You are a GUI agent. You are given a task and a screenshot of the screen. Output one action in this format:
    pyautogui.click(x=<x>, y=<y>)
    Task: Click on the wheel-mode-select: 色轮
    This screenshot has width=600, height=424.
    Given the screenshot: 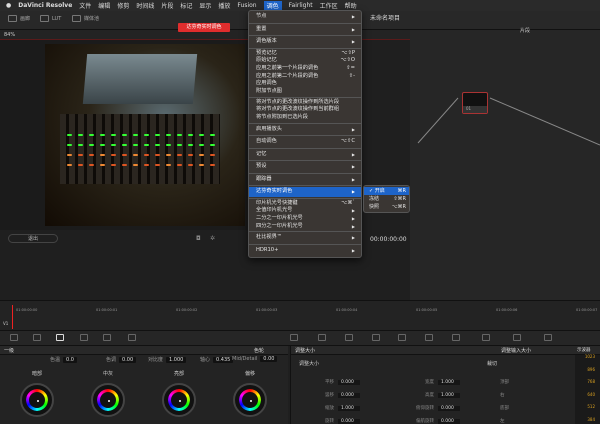 What is the action you would take?
    pyautogui.click(x=259, y=350)
    